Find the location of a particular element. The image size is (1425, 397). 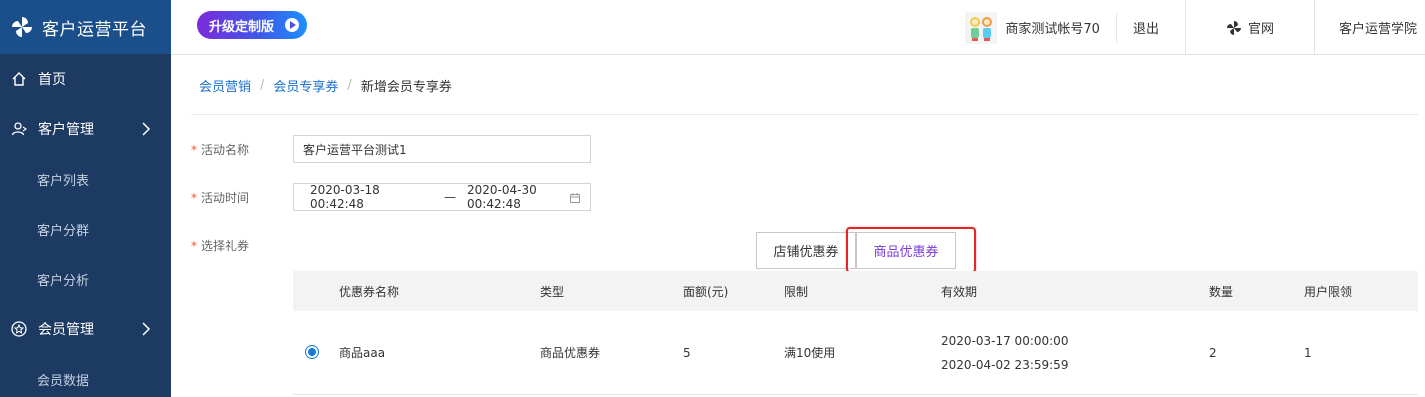

sidebar-item-member-management: 会员管理 is located at coordinates (85, 329).